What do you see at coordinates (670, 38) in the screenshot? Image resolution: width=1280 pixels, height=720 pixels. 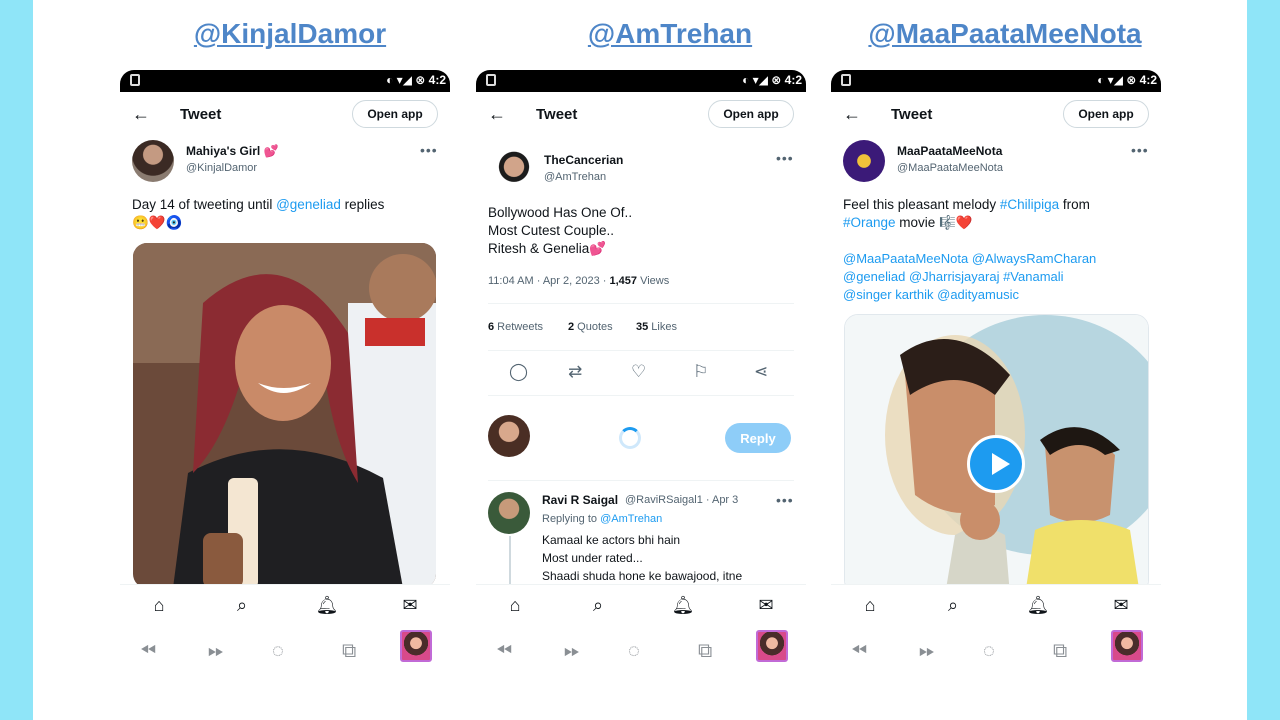 I see `column-title-amtrehan: @AmTrehan` at bounding box center [670, 38].